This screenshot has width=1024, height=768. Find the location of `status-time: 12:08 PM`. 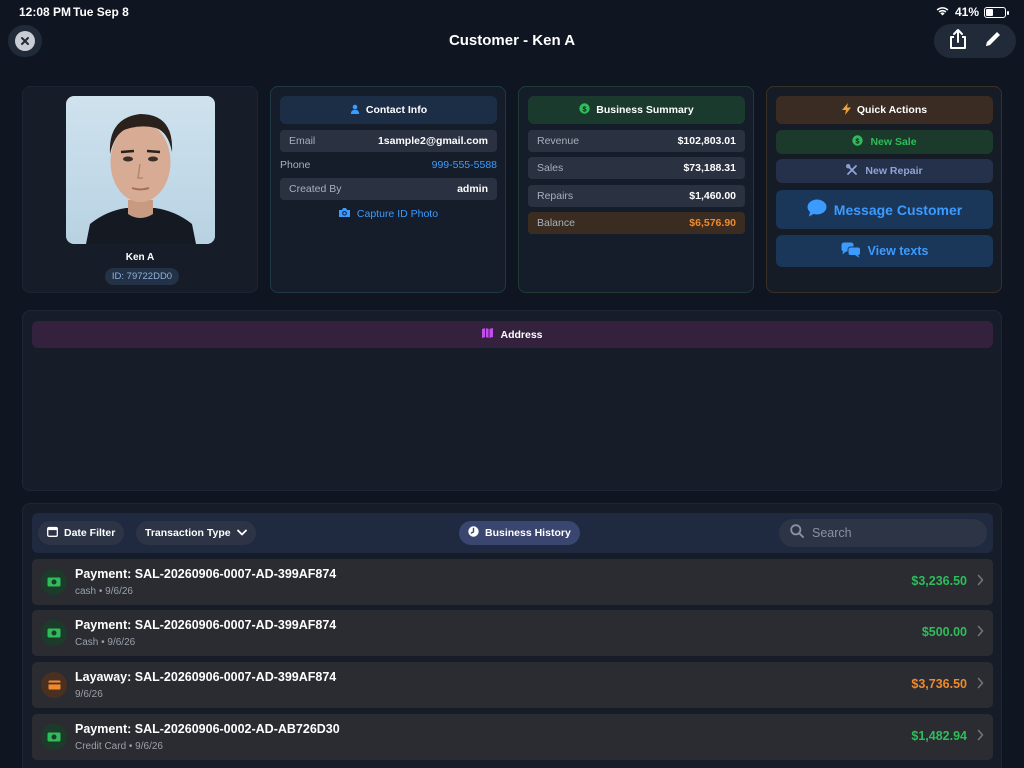

status-time: 12:08 PM is located at coordinates (45, 12).